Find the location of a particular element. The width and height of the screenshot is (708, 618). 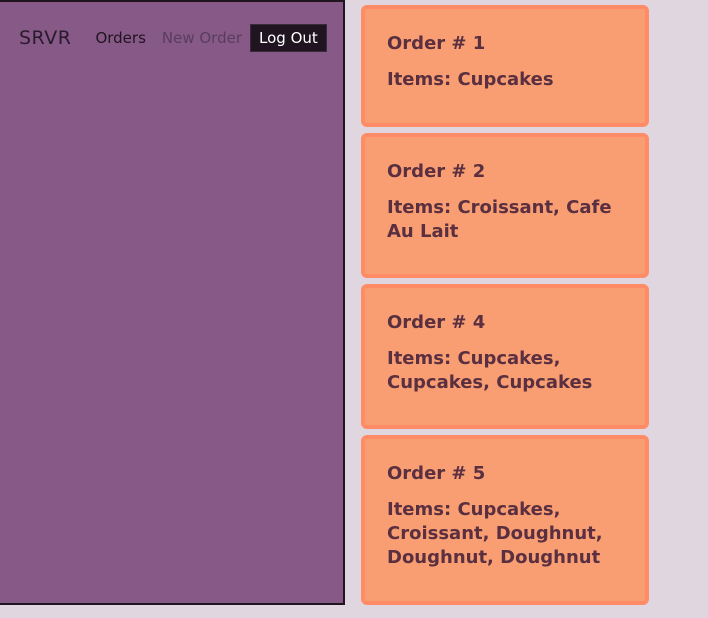

order-title: Order # 5 is located at coordinates (436, 473).